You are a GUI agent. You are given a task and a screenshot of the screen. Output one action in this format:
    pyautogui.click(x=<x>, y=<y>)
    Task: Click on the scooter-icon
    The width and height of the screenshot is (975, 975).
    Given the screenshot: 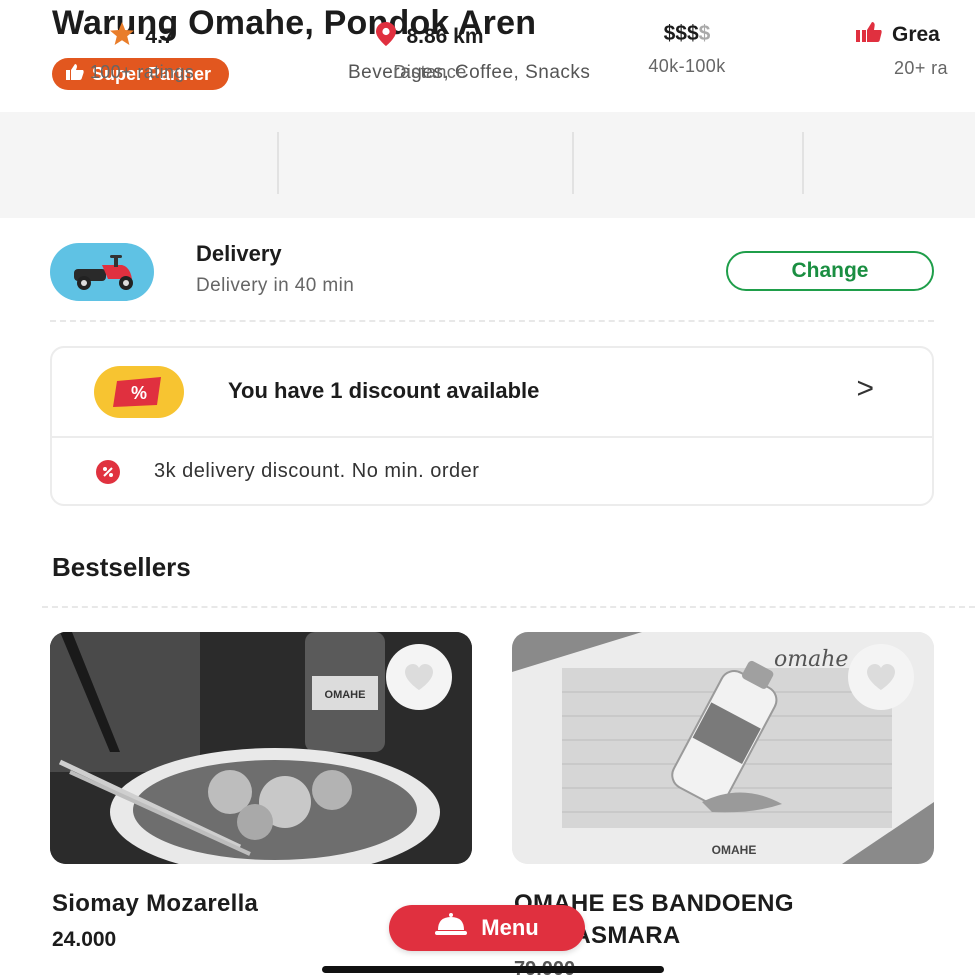 What is the action you would take?
    pyautogui.click(x=102, y=272)
    